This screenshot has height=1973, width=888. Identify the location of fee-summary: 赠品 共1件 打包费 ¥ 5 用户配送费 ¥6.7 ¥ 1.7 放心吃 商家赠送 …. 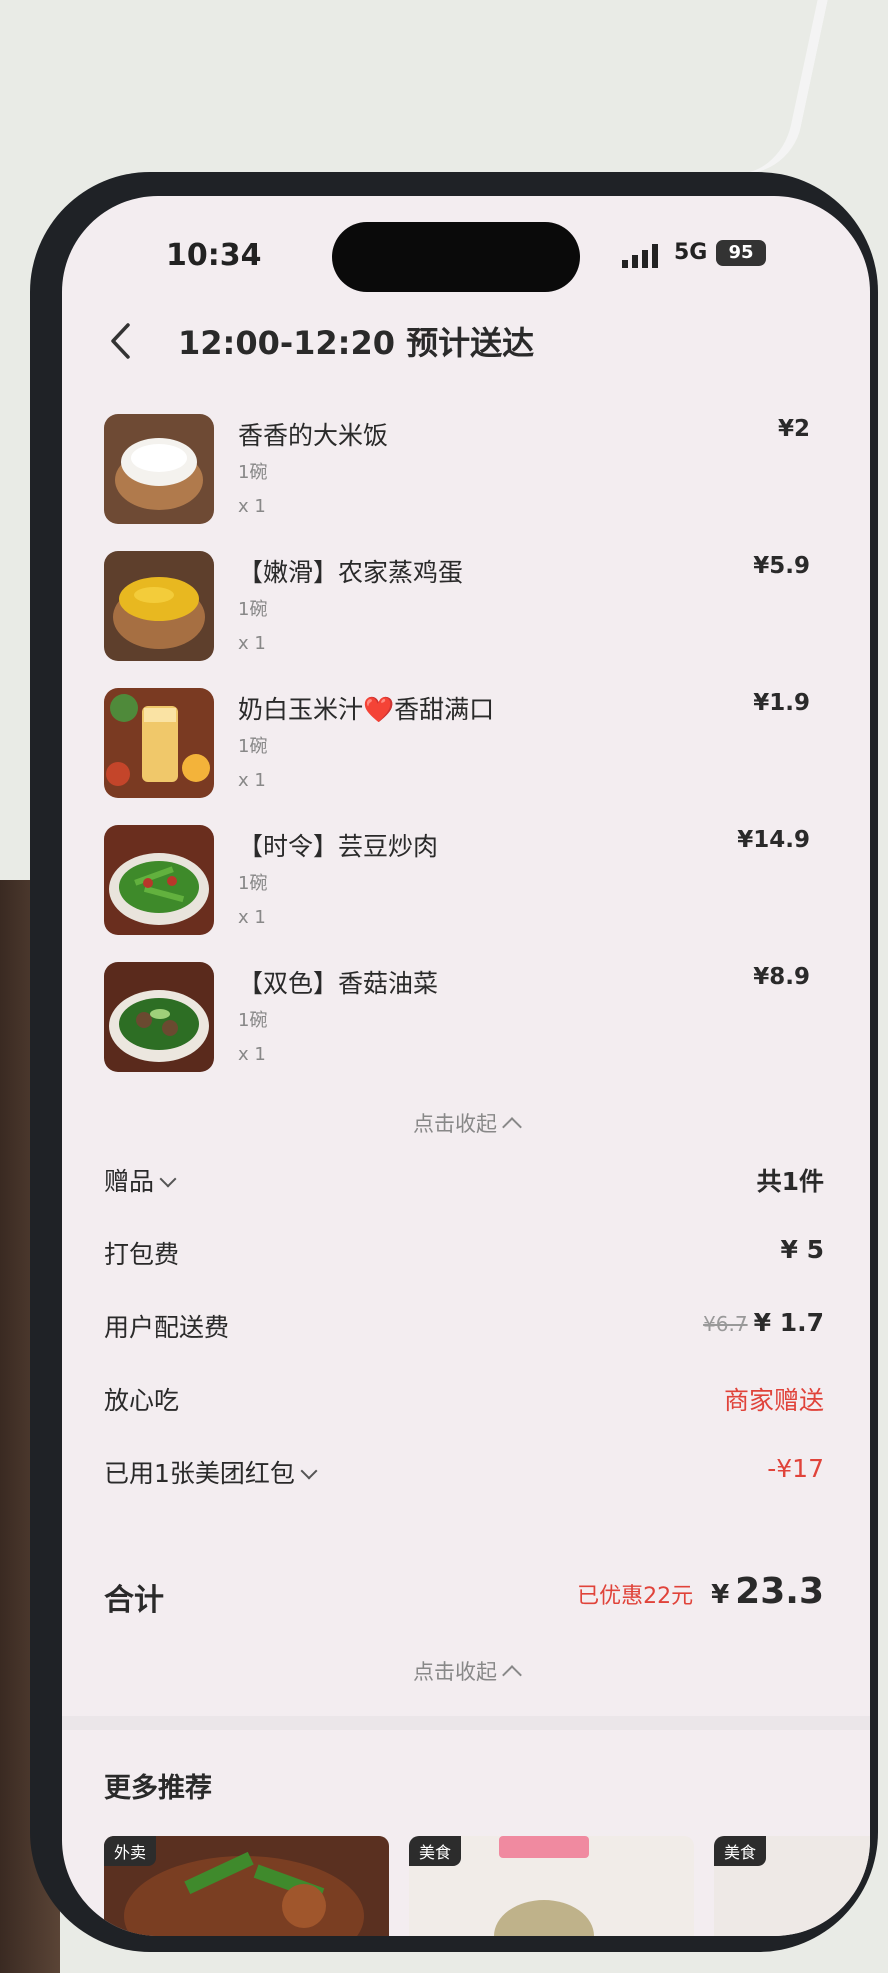
(464, 1344).